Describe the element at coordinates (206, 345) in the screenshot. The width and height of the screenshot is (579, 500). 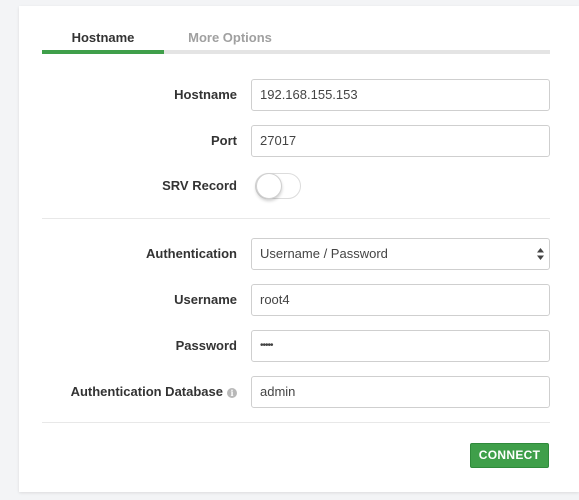
I see `password-label: Password` at that location.